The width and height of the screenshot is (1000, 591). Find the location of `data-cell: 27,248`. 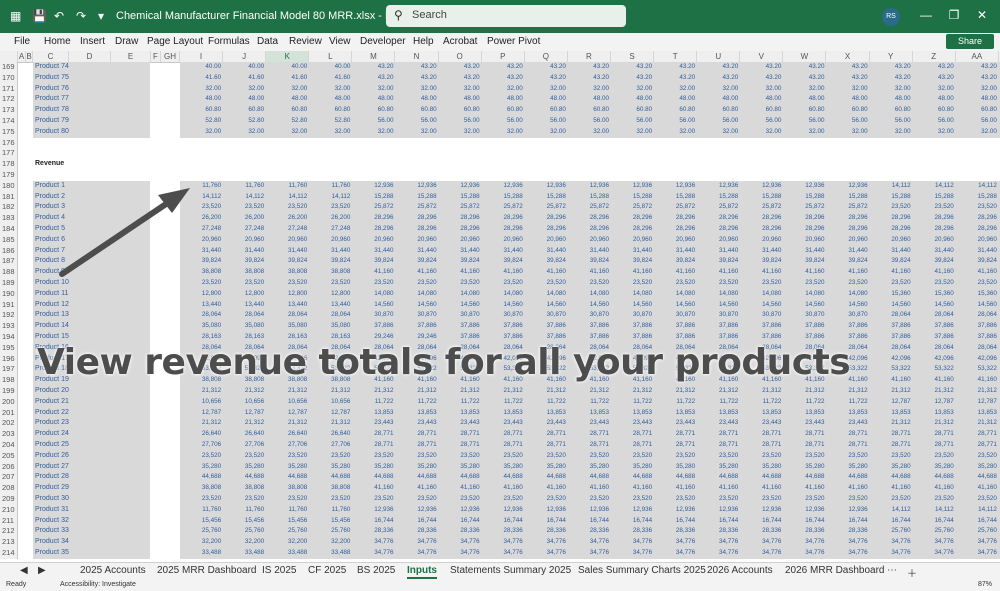

data-cell: 27,248 is located at coordinates (287, 229).